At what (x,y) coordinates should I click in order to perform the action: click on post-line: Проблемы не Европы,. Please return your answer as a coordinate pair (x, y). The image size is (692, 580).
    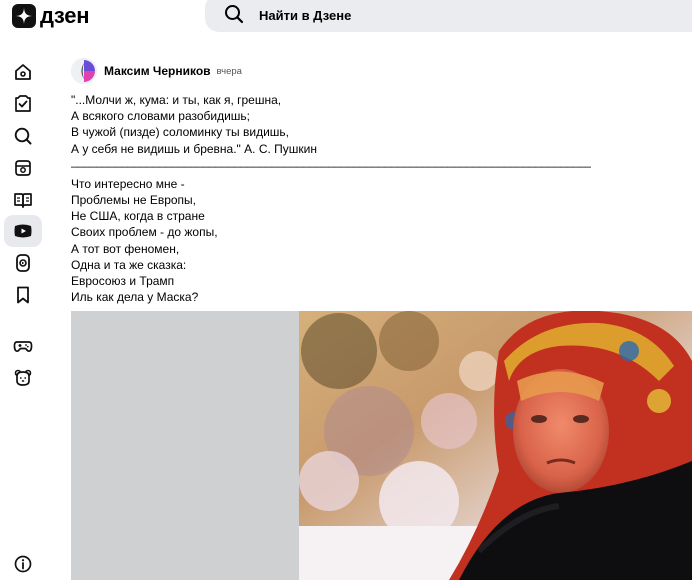
    Looking at the image, I should click on (134, 199).